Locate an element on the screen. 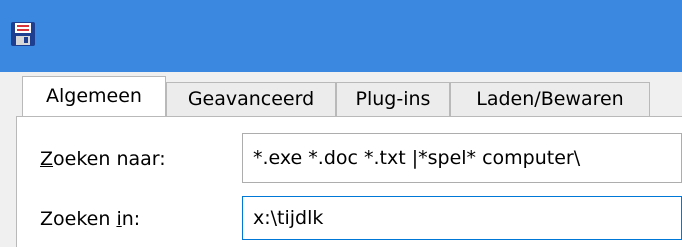  search-in-label: Zoeken in: is located at coordinates (90, 219).